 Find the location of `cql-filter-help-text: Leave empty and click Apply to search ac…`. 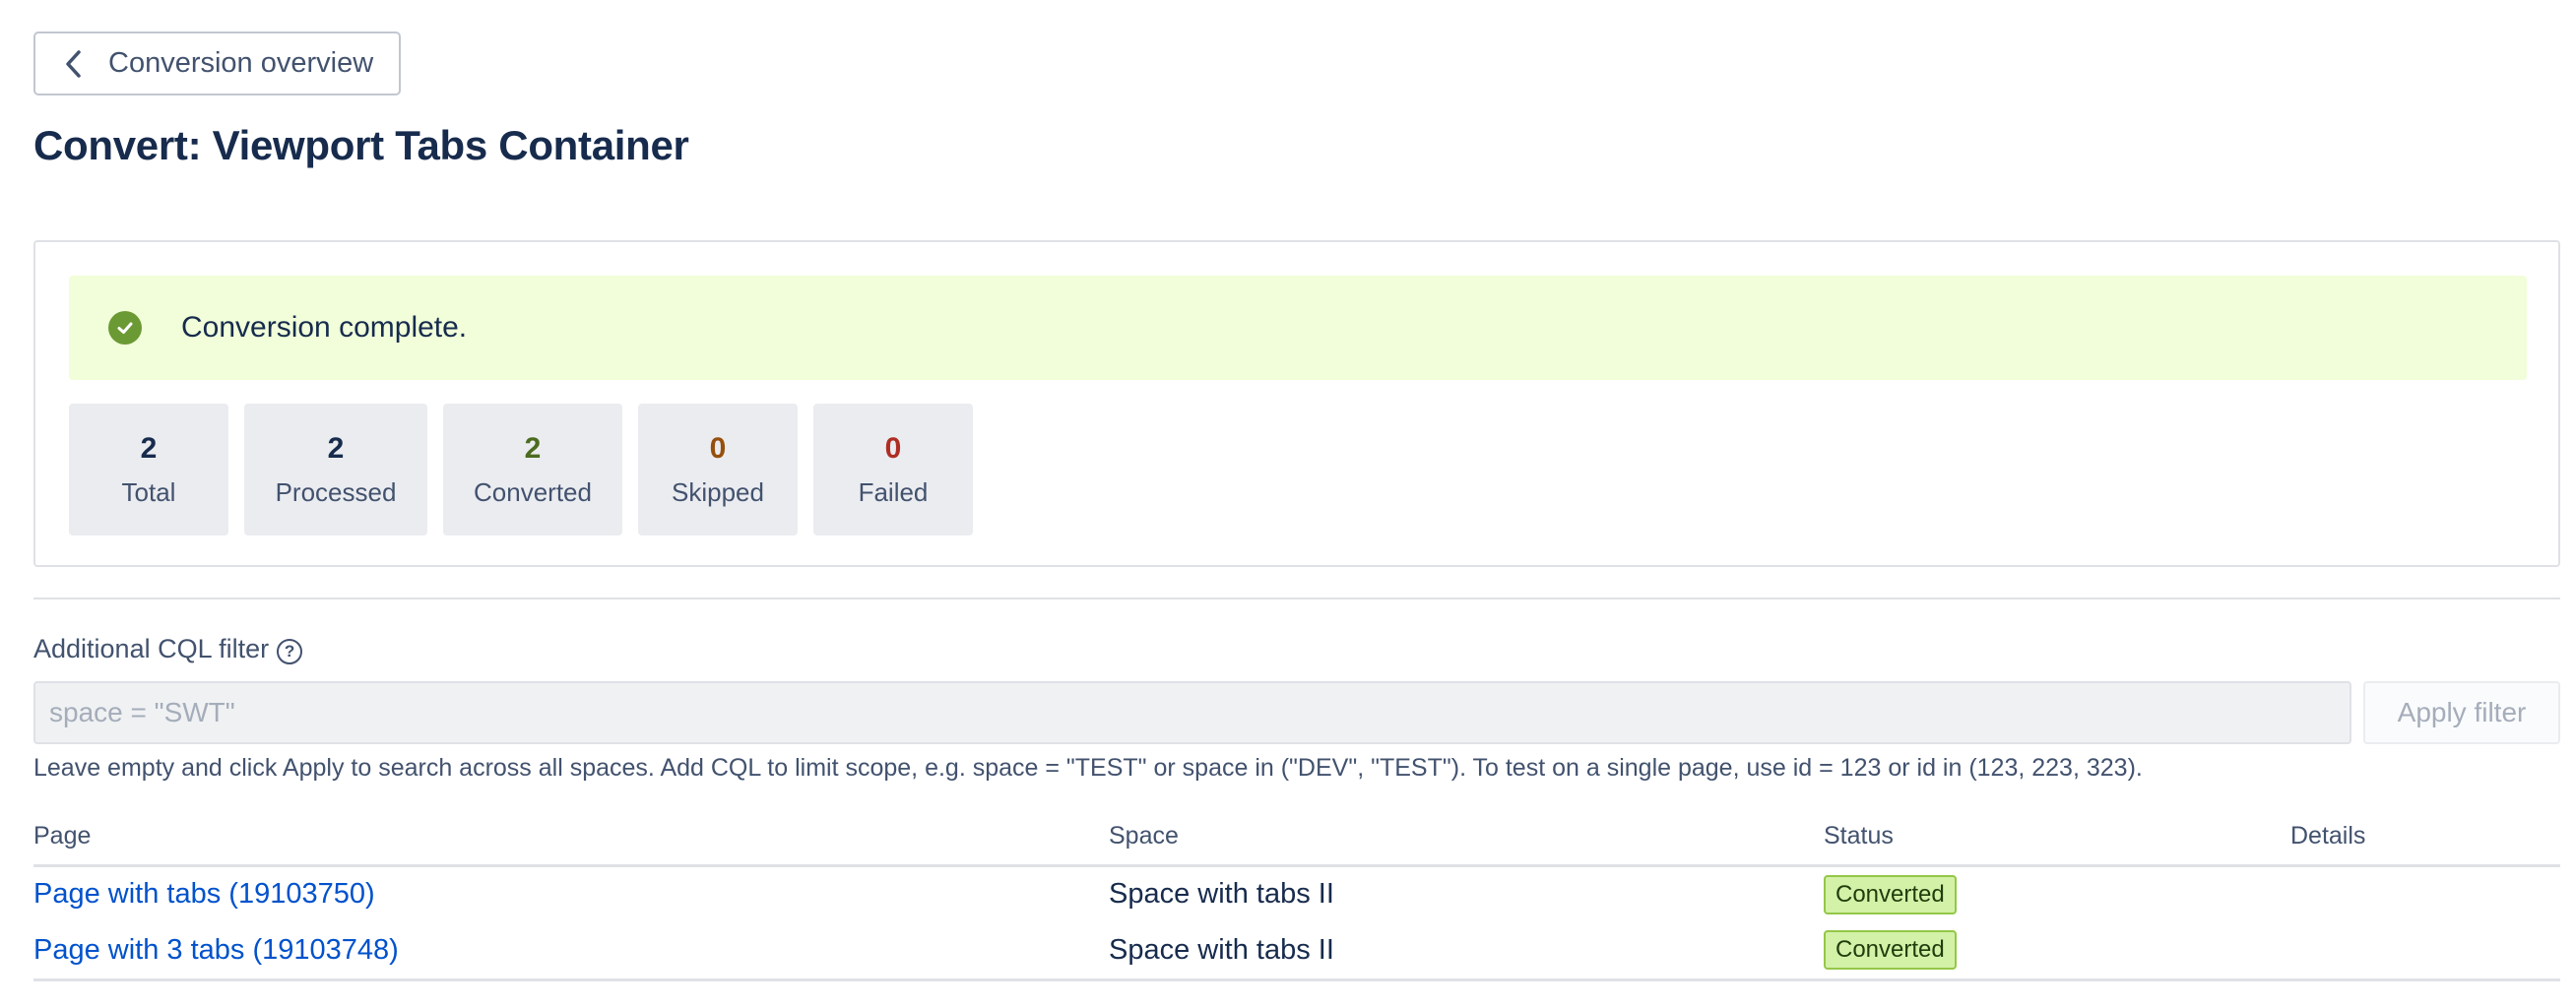

cql-filter-help-text: Leave empty and click Apply to search ac… is located at coordinates (1088, 768).